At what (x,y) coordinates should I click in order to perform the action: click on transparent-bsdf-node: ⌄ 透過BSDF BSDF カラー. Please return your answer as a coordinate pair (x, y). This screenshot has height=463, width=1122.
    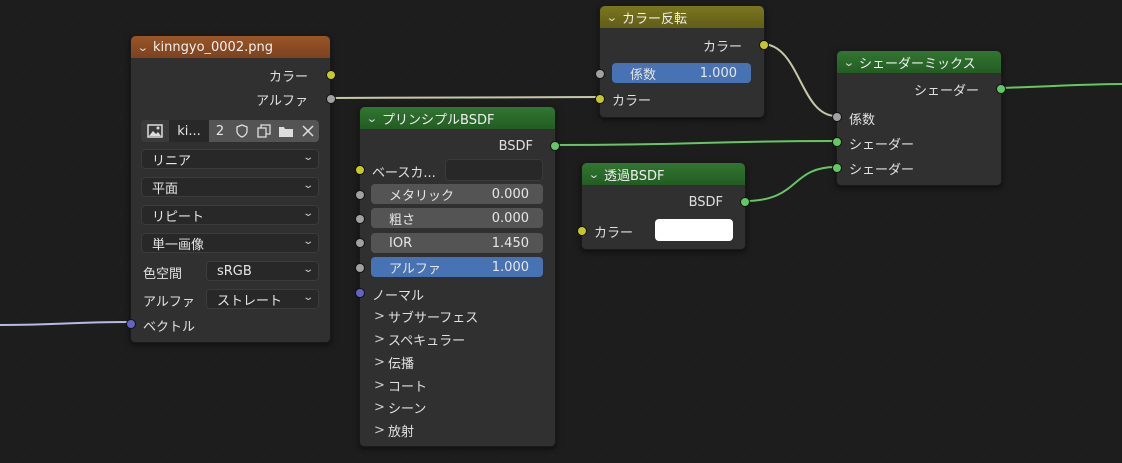
    Looking at the image, I should click on (663, 206).